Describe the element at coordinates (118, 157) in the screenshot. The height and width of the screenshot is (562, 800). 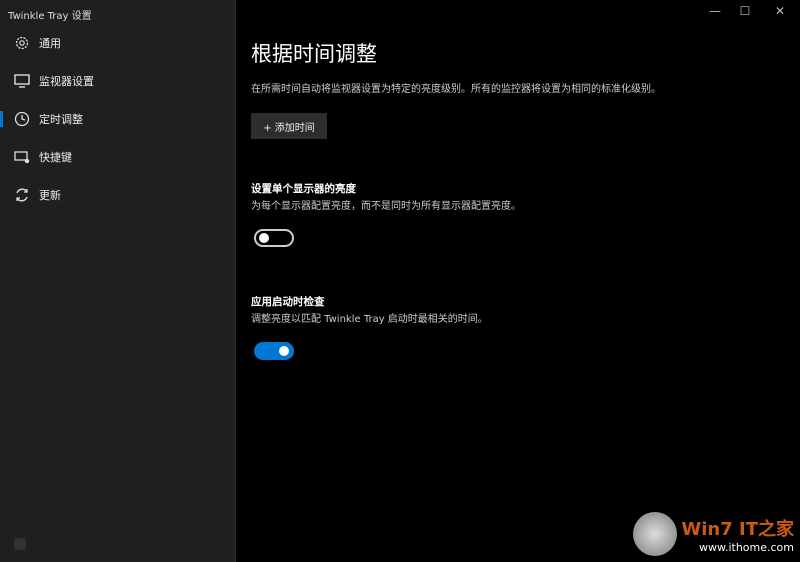
I see `sidebar-item-hotkeys: 快捷键` at that location.